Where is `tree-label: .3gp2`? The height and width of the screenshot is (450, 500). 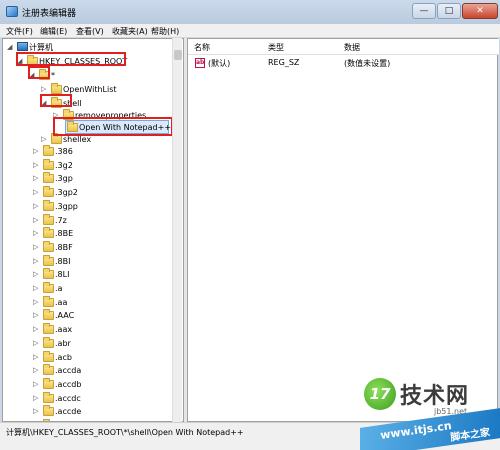 tree-label: .3gp2 is located at coordinates (66, 193).